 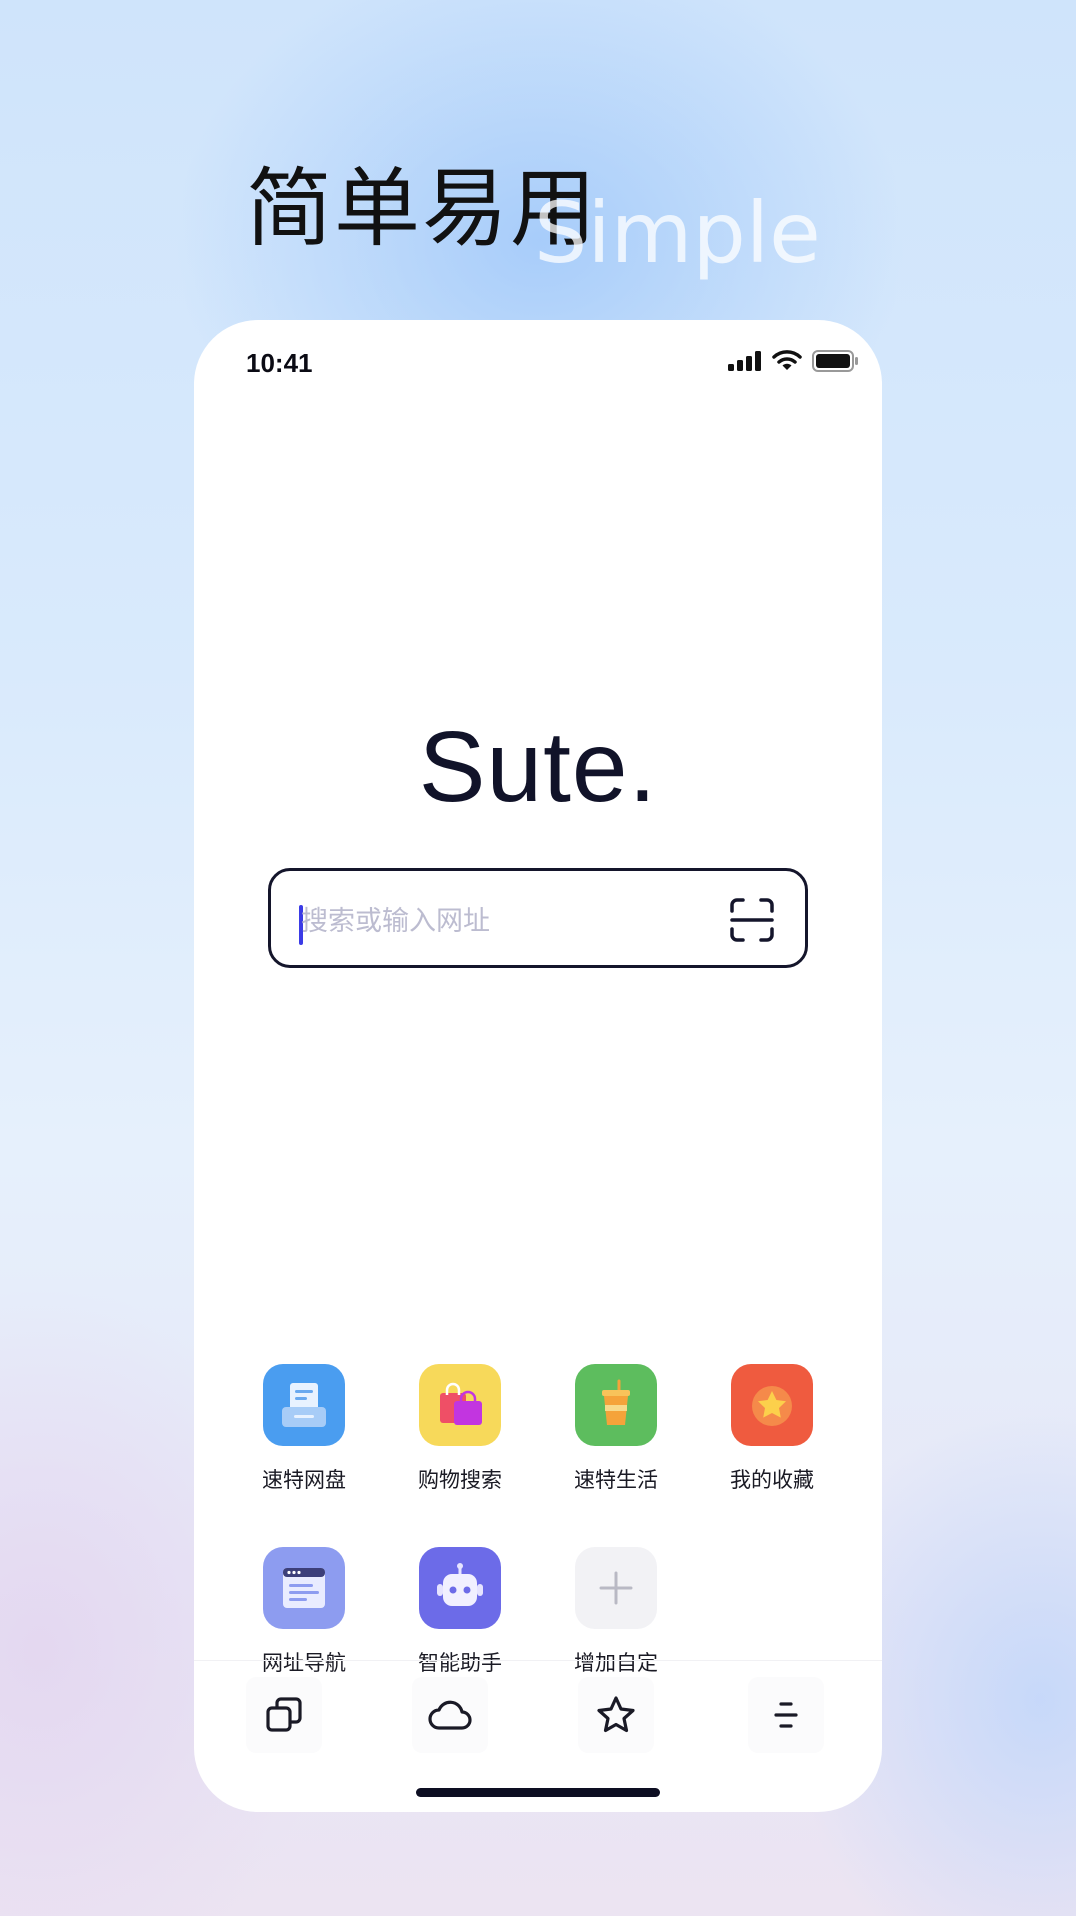 I want to click on plus-icon, so click(x=616, y=1588).